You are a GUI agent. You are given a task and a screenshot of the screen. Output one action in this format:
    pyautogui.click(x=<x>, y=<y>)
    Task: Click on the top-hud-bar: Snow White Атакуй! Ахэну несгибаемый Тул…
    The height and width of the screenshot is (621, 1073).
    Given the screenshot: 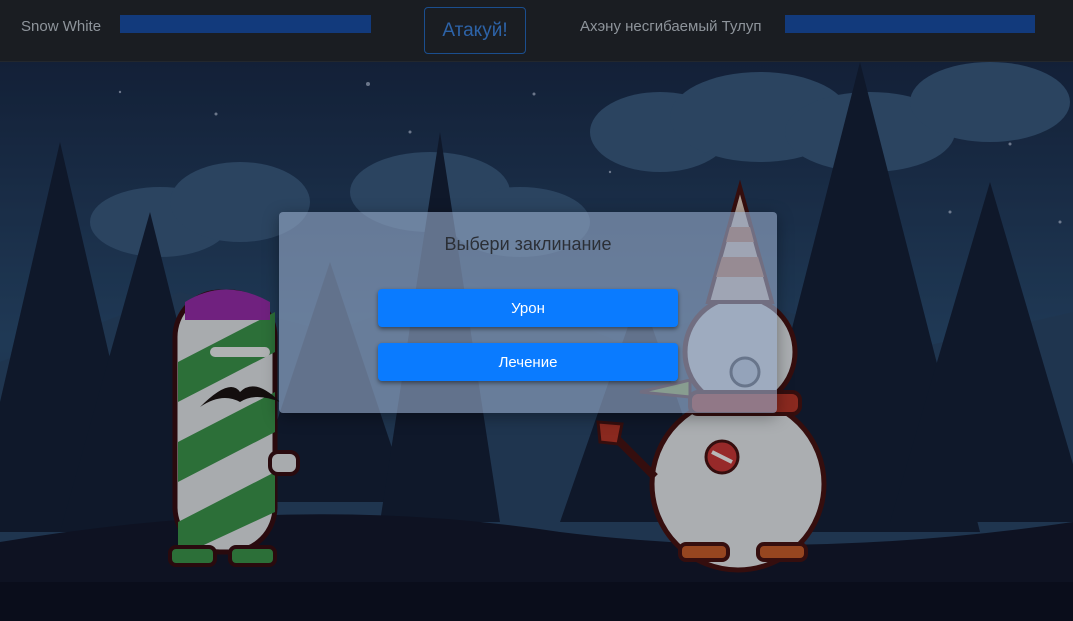 What is the action you would take?
    pyautogui.click(x=536, y=31)
    